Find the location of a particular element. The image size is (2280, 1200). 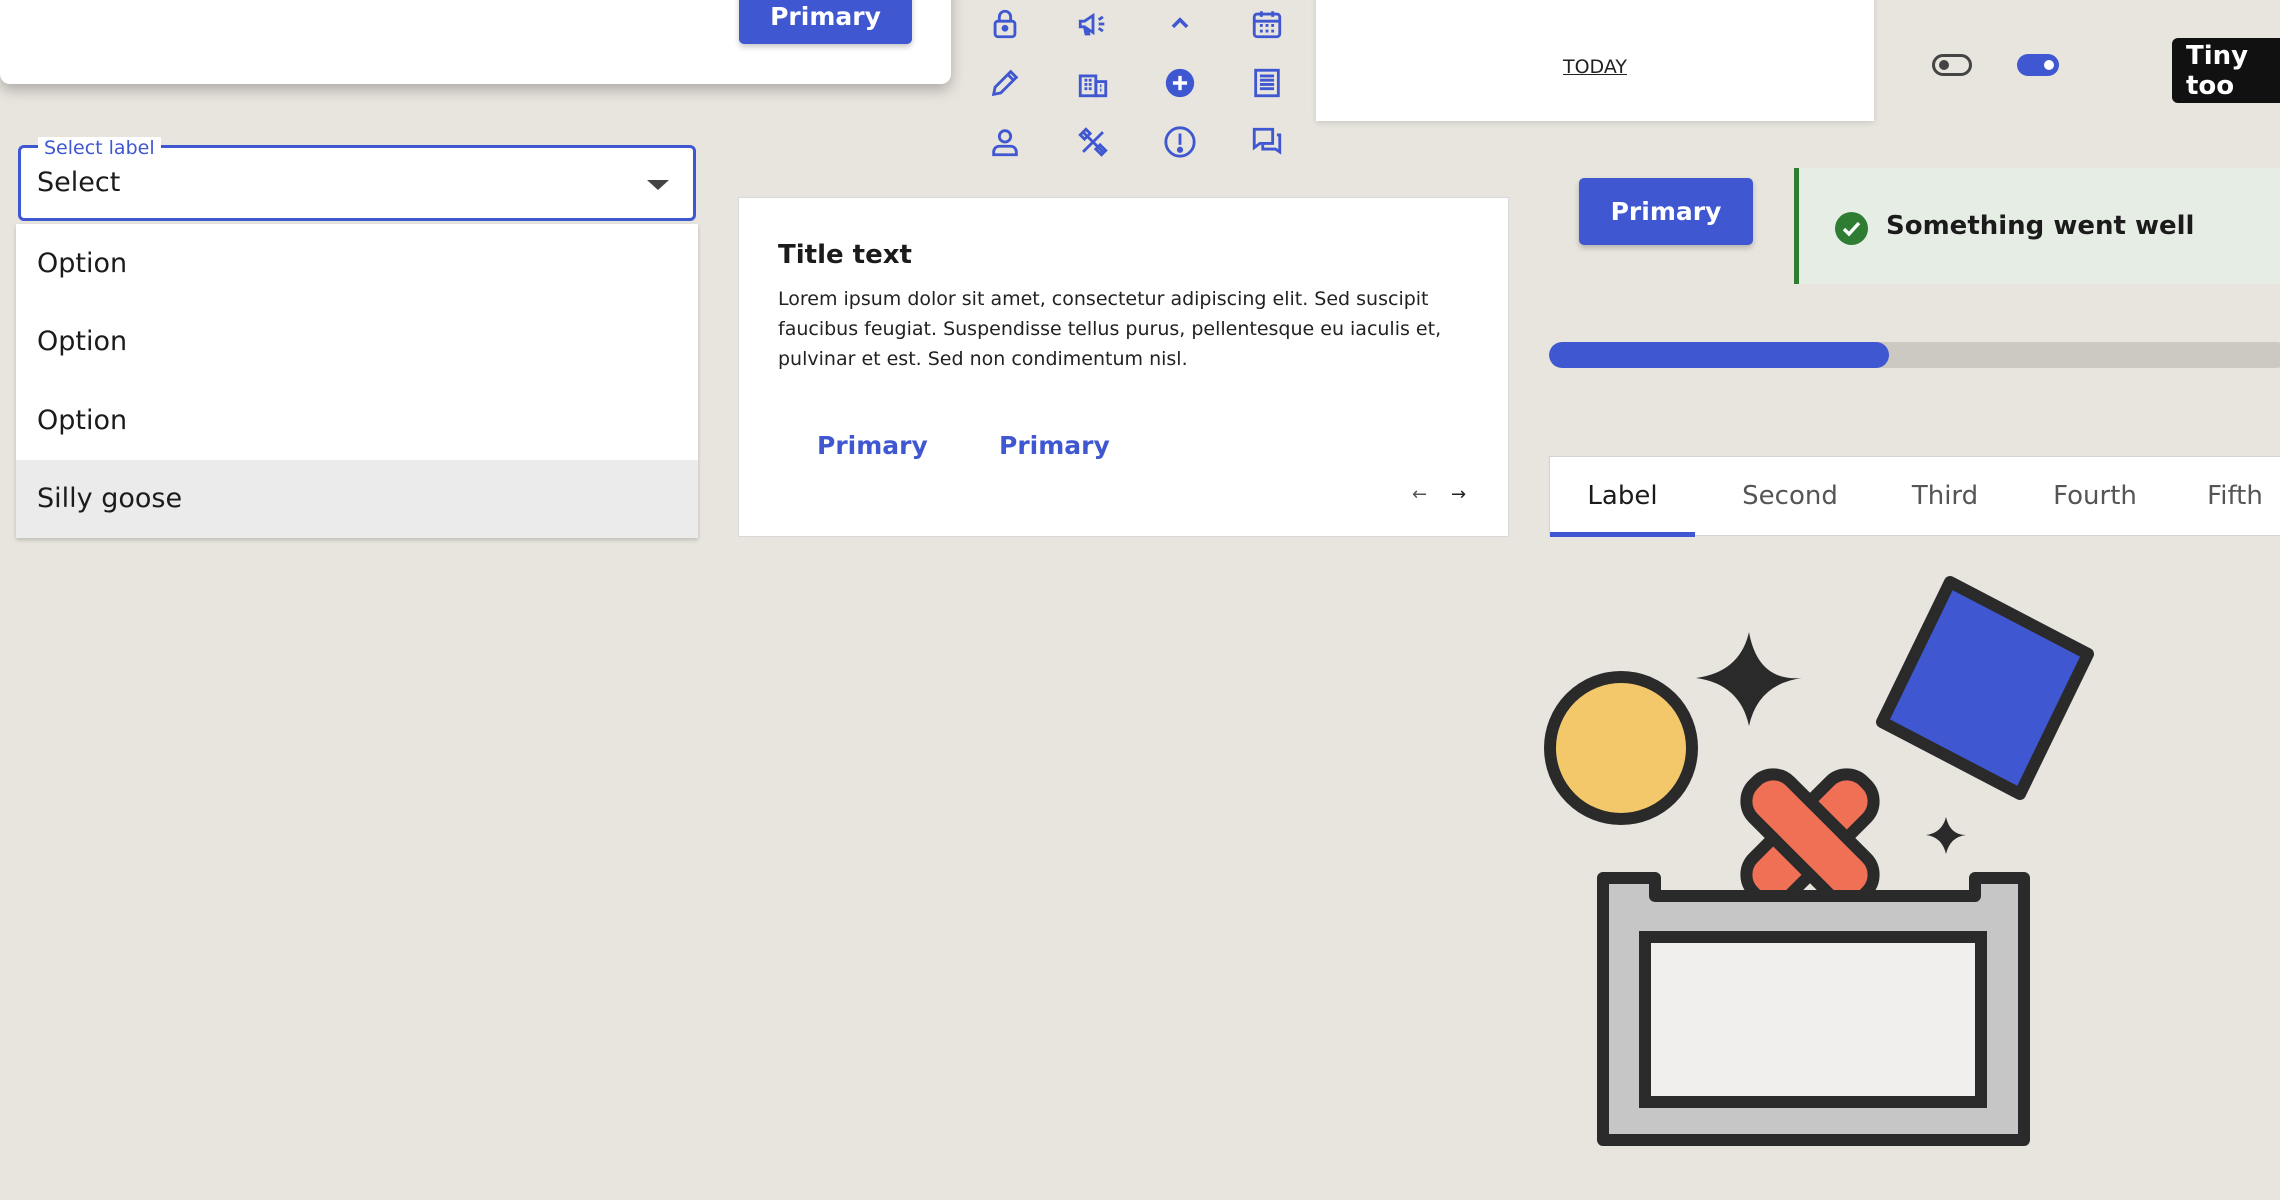

tab-second: Second is located at coordinates (1790, 496).